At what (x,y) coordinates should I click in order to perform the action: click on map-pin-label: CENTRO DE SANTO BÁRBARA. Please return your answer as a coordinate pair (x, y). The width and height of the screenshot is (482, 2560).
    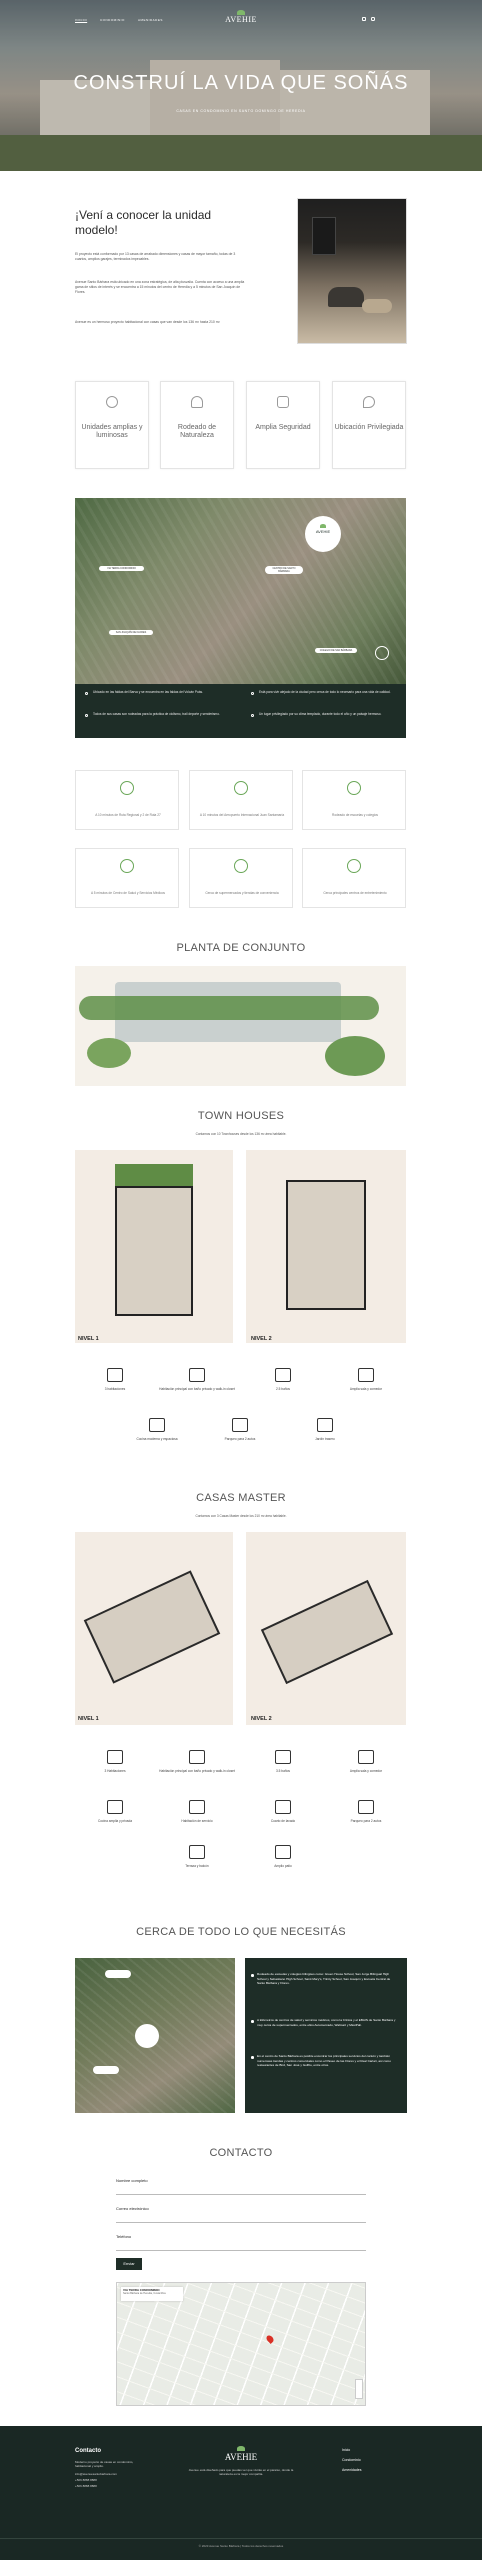
    Looking at the image, I should click on (284, 570).